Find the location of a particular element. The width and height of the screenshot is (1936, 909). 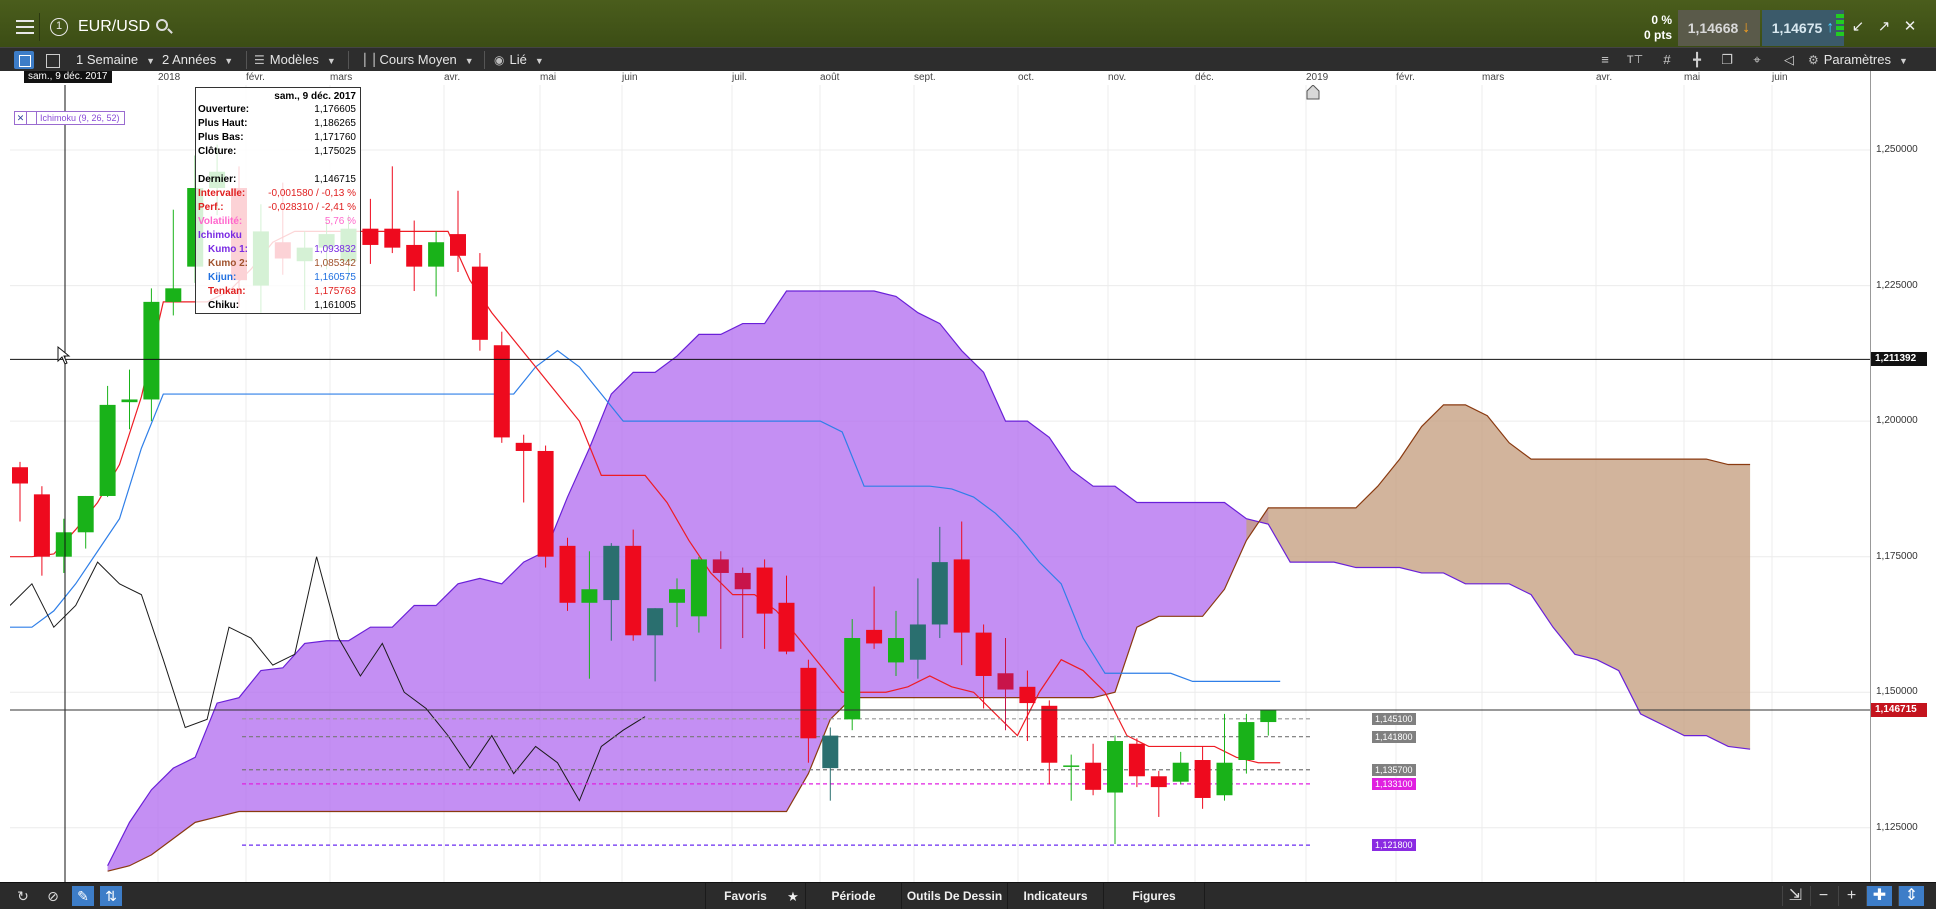

range-dropdown: 2 Années ▼ is located at coordinates (197, 60).